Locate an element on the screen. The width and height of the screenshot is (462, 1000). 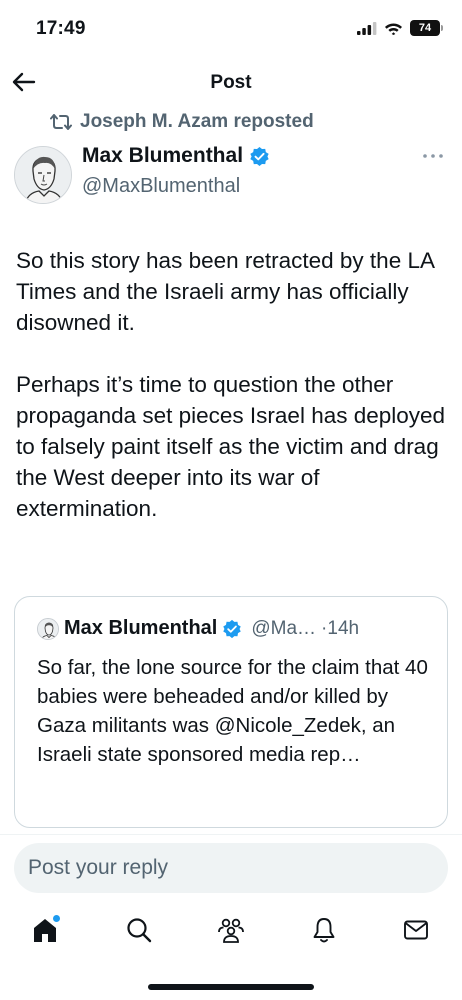
post-header: Post is located at coordinates (231, 82).